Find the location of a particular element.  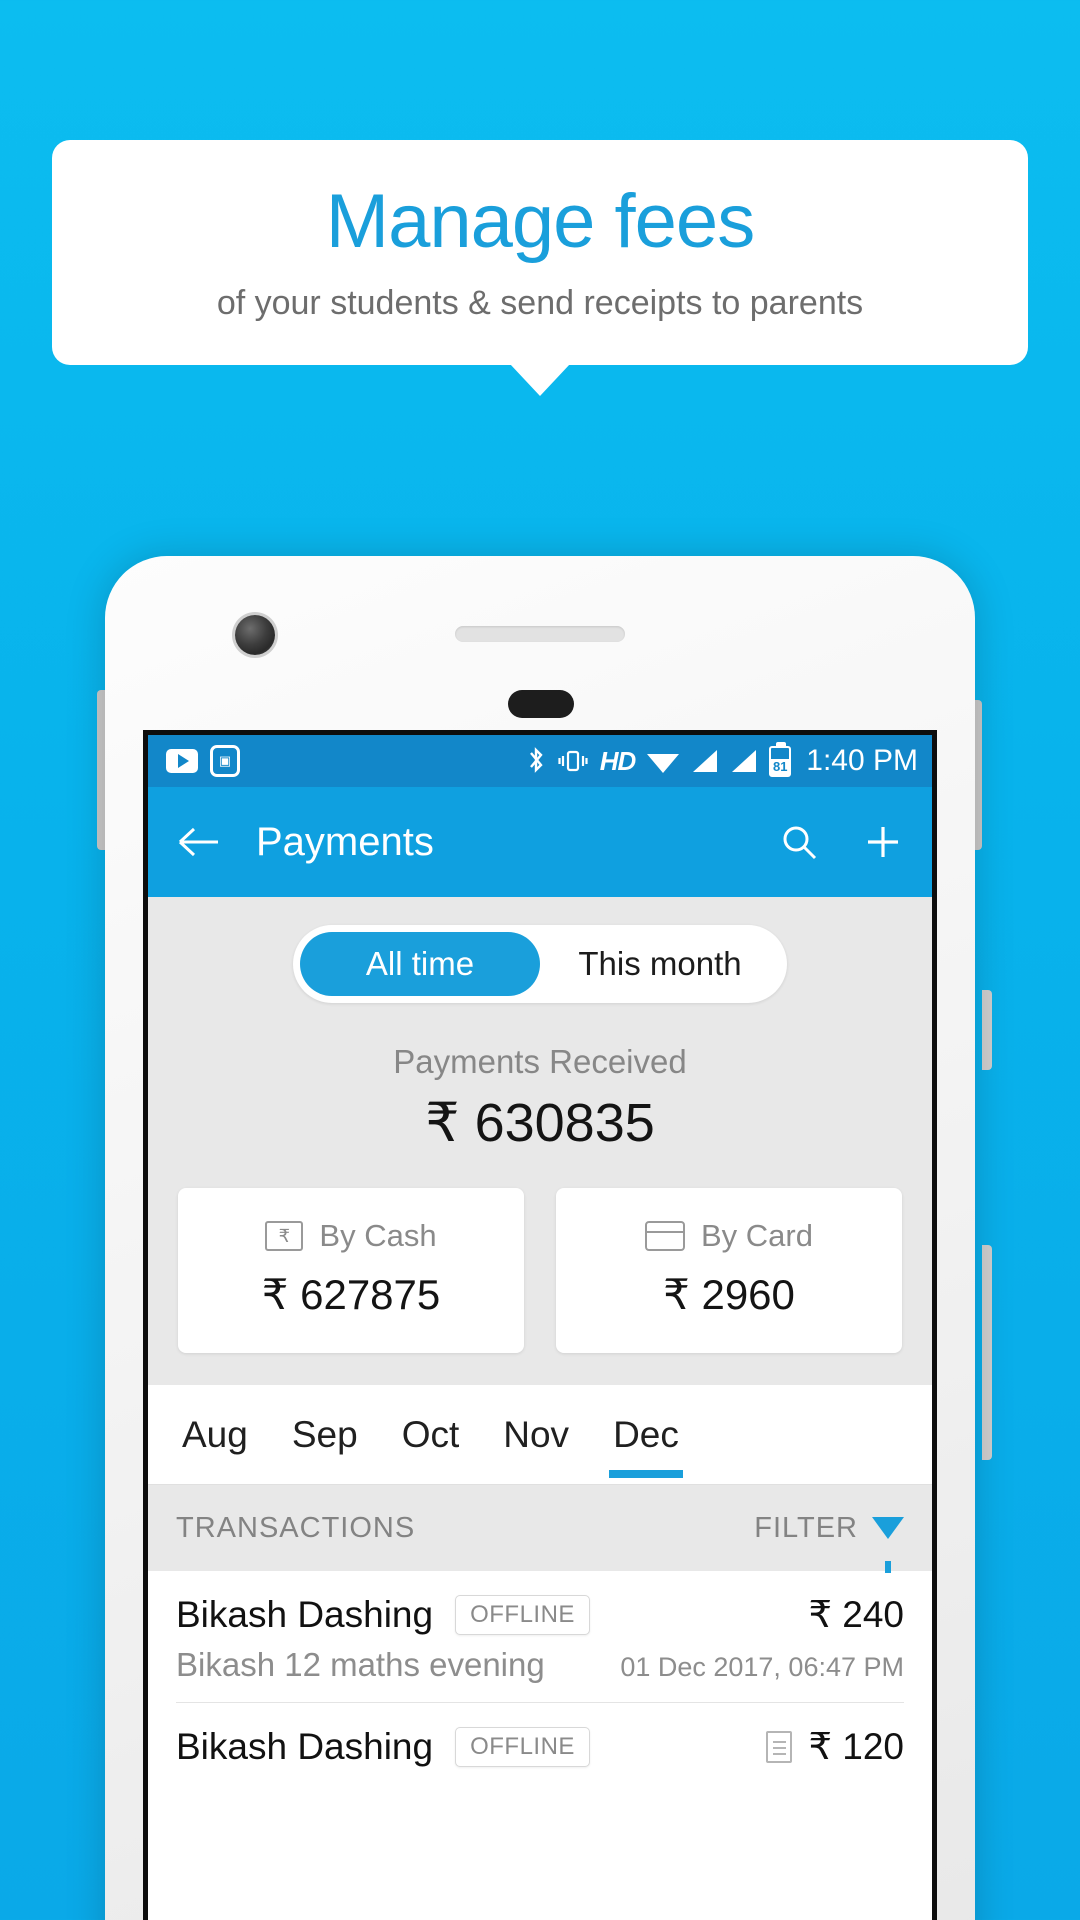

by-cash-amount: ₹ 627875 is located at coordinates (351, 1294).